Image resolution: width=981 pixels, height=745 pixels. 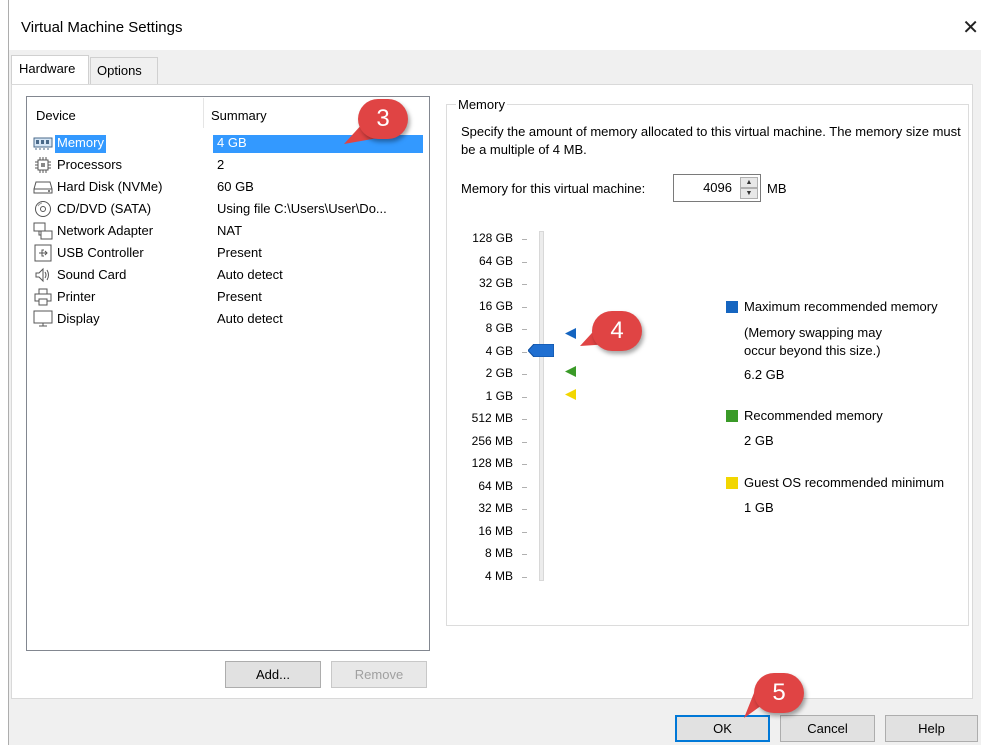 I want to click on device-row-network-adapter: Network Adapter NAT, so click(x=229, y=231).